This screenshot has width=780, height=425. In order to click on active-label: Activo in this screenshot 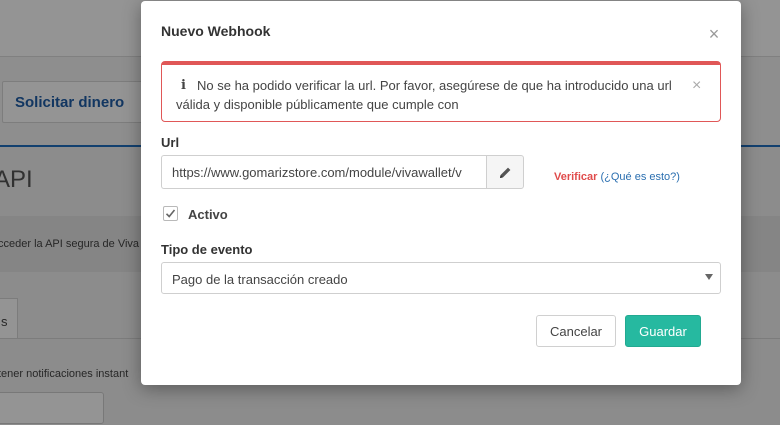, I will do `click(208, 214)`.